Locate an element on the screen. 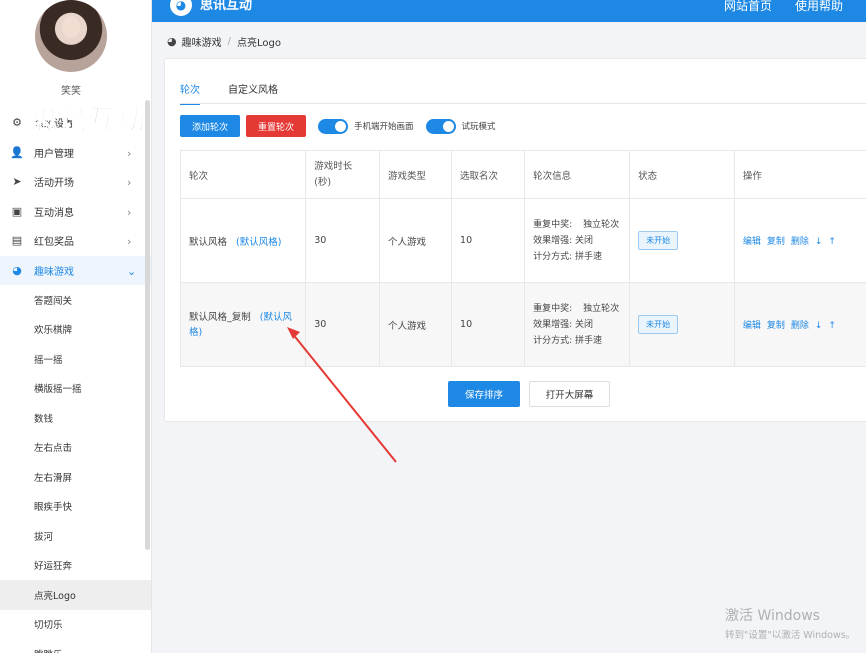 This screenshot has width=866, height=653. sidebar-subitem: 横版摇一摇 is located at coordinates (75, 389).